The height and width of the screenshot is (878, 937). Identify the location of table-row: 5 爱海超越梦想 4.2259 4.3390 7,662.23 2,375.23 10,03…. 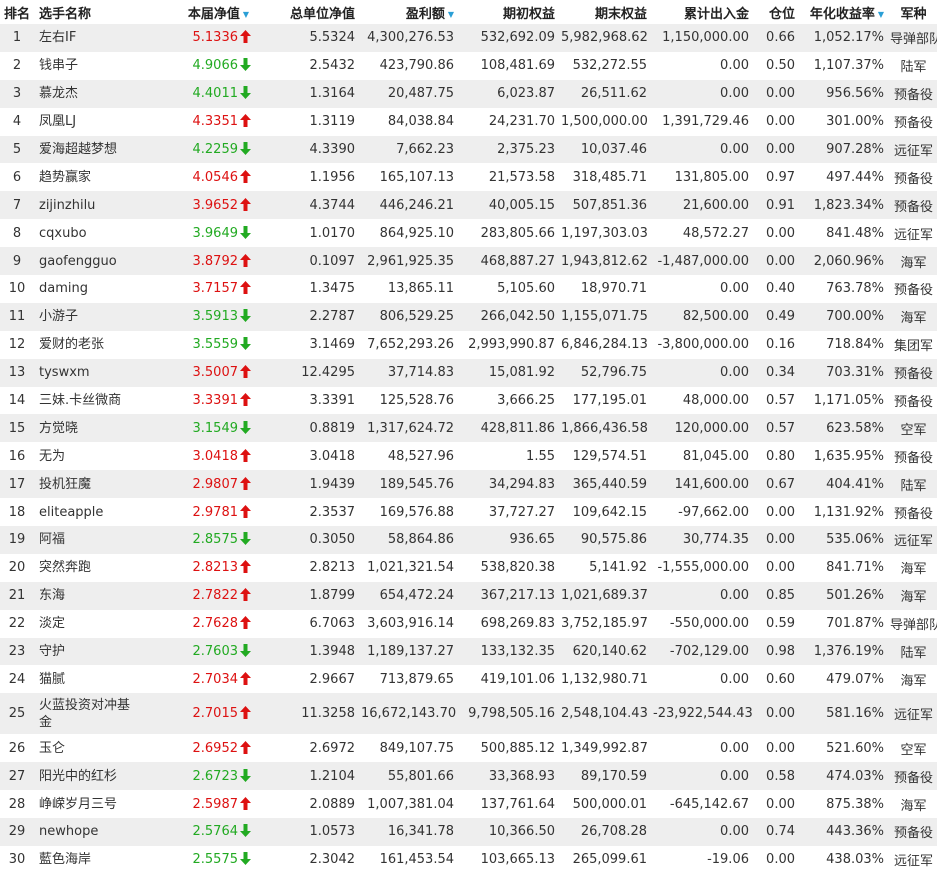
(468, 149).